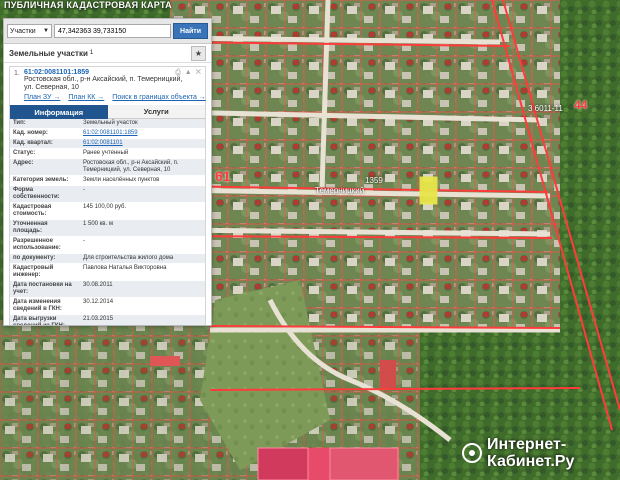 The width and height of the screenshot is (620, 480). What do you see at coordinates (45, 167) in the screenshot?
I see `info-key: Адрес:` at bounding box center [45, 167].